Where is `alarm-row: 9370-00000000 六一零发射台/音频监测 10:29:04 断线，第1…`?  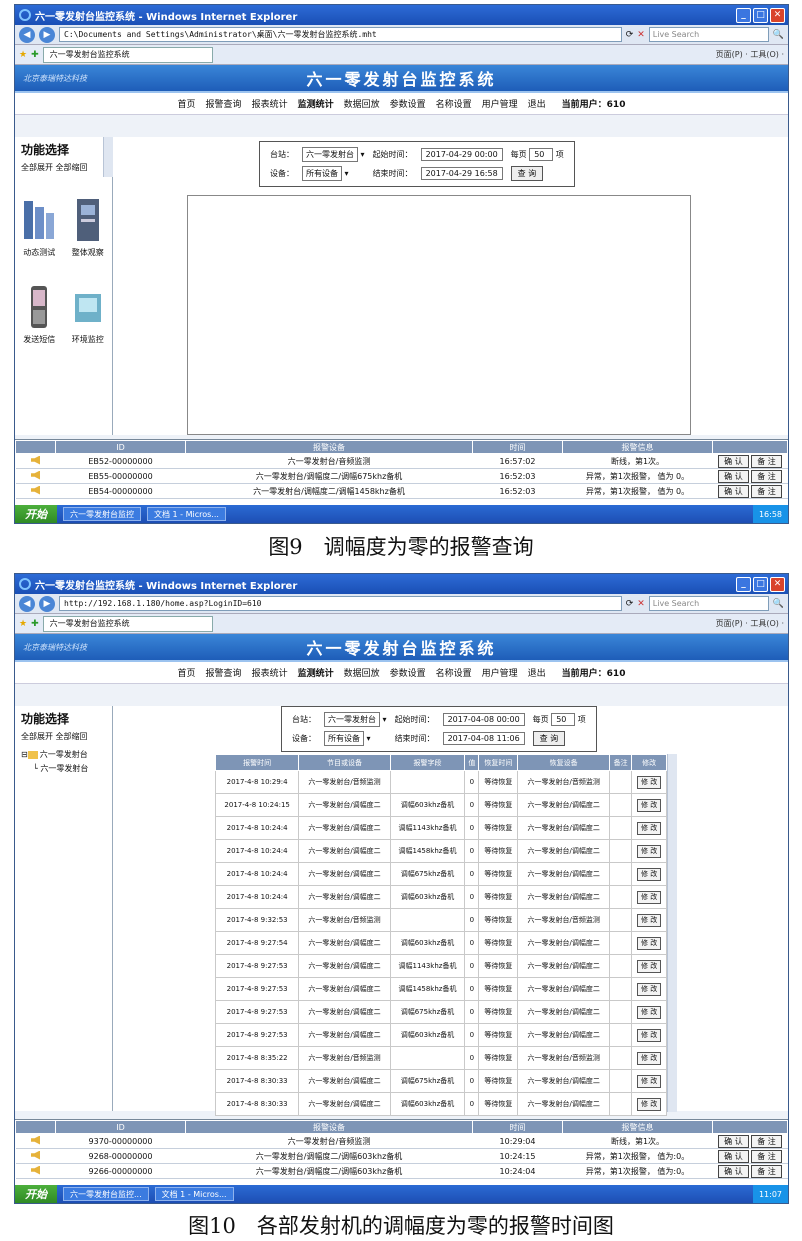 alarm-row: 9370-00000000 六一零发射台/音频监测 10:29:04 断线，第1… is located at coordinates (401, 1141).